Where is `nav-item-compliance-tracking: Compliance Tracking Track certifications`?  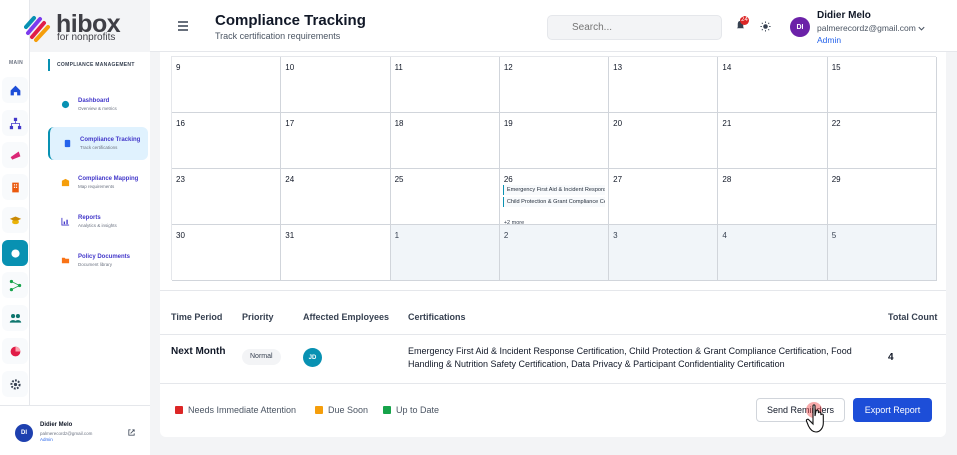 nav-item-compliance-tracking: Compliance Tracking Track certifications is located at coordinates (98, 143).